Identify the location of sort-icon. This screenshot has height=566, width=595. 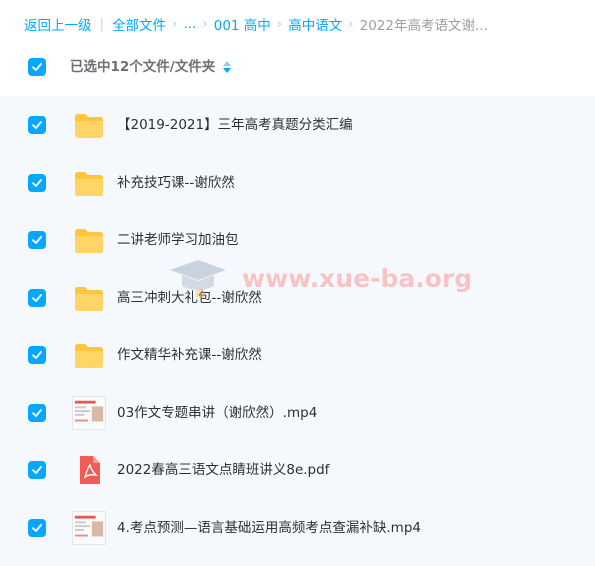
(227, 67).